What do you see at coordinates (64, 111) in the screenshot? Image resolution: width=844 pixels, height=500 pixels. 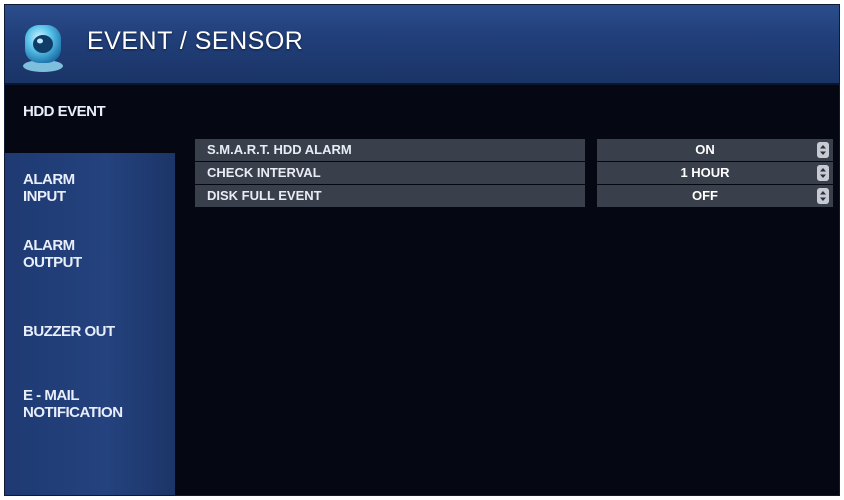 I see `tab-label: HDD EVENT` at bounding box center [64, 111].